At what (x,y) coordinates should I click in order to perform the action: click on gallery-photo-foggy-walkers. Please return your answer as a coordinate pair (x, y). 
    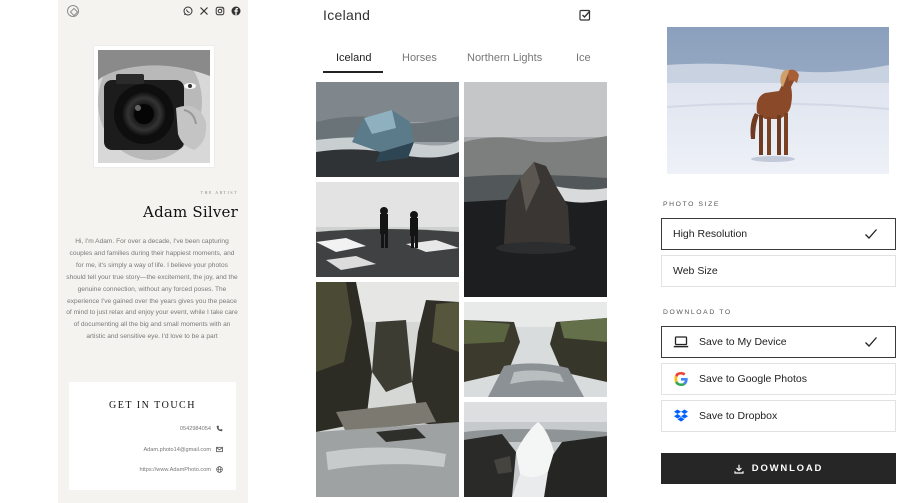
    Looking at the image, I should click on (387, 229).